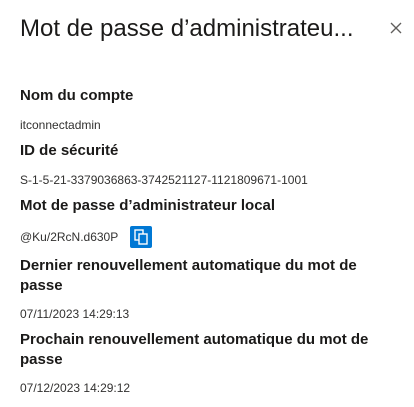  I want to click on last-rotation-value: 07/11/2023 14:29:13, so click(75, 314).